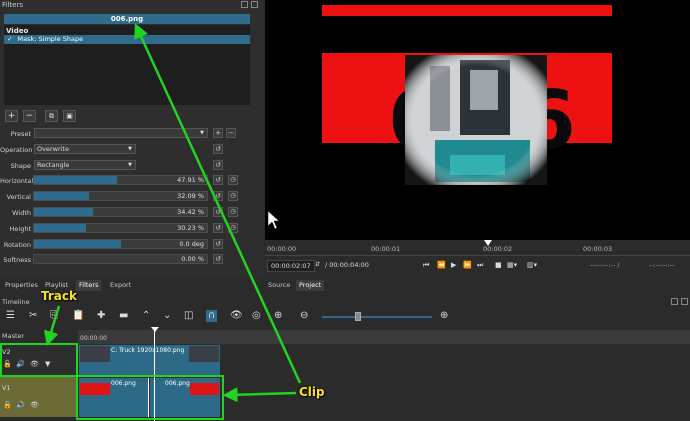 This screenshot has width=690, height=421. Describe the element at coordinates (120, 212) in the screenshot. I see `width-slider: 34.42 %` at that location.